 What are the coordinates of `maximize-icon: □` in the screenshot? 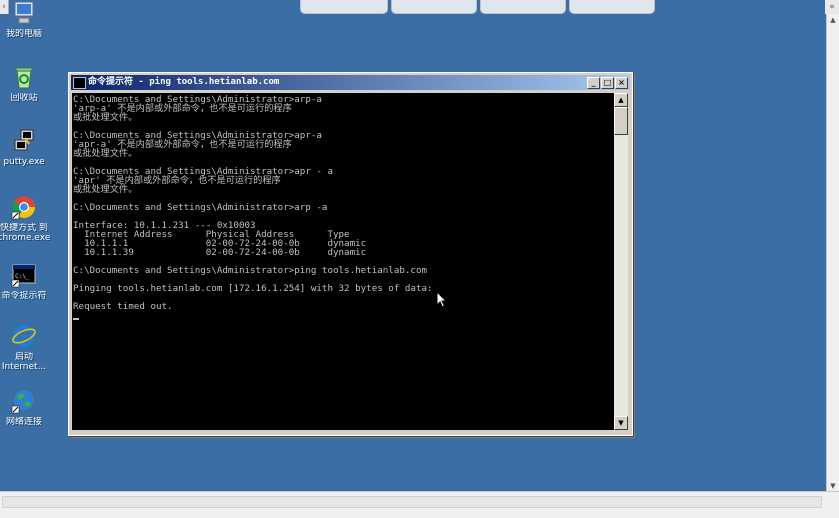 It's located at (607, 82).